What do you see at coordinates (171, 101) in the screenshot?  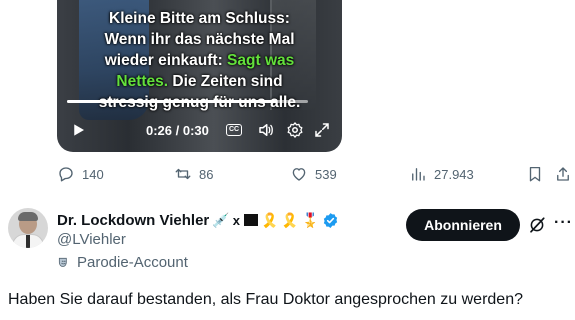 I see `video-progress-fill` at bounding box center [171, 101].